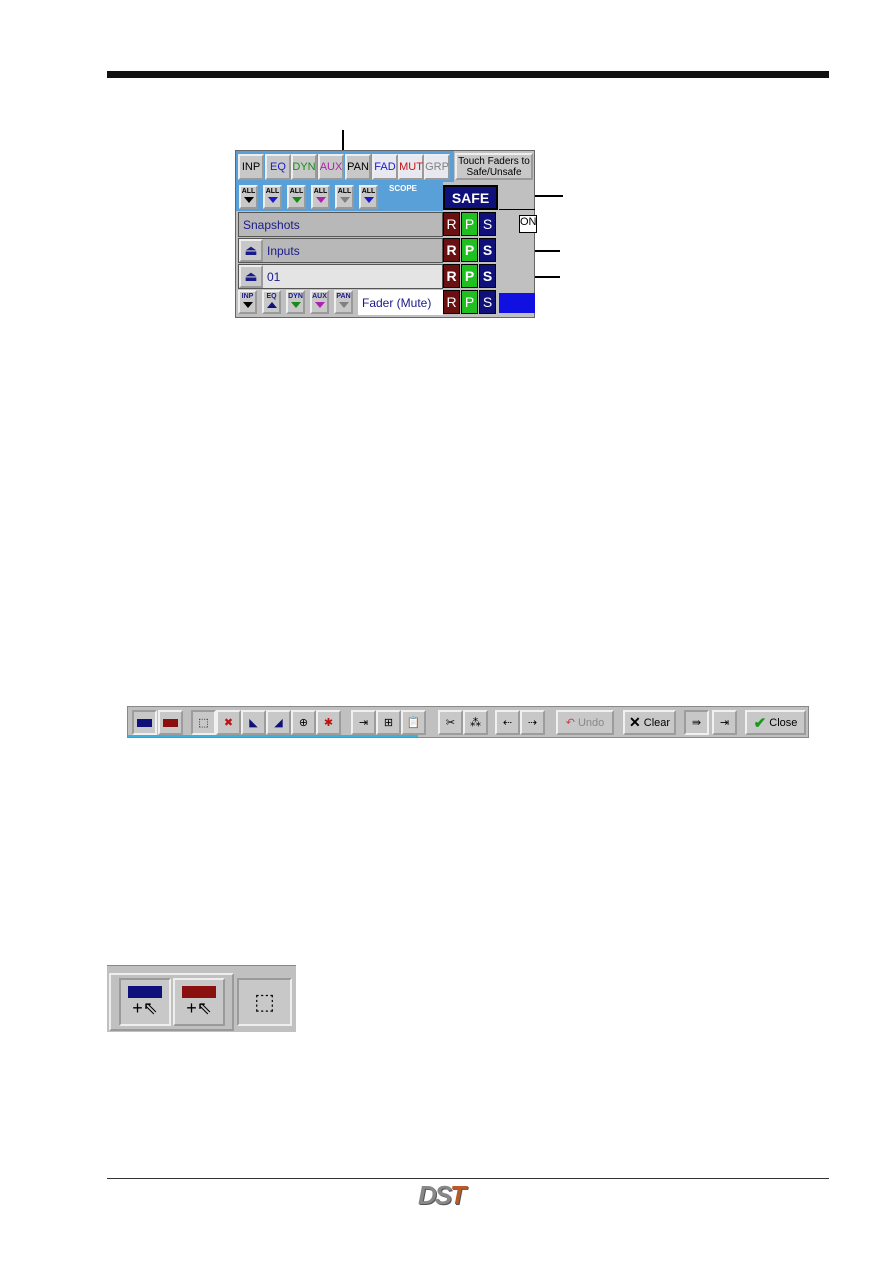 Image resolution: width=893 pixels, height=1263 pixels. Describe the element at coordinates (228, 722) in the screenshot. I see `cut-tool-button: ✖` at that location.